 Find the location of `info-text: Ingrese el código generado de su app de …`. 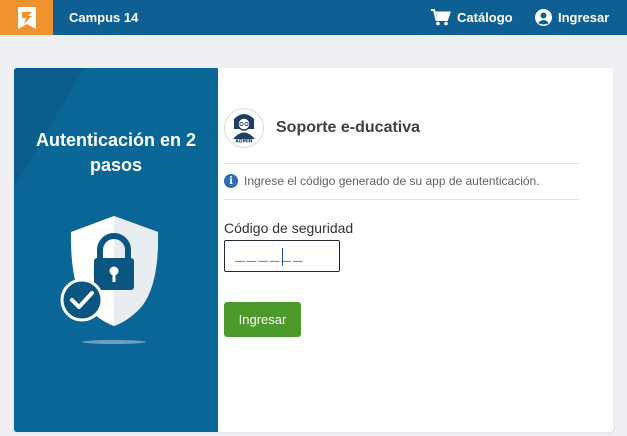

info-text: Ingrese el código generado de su app de … is located at coordinates (392, 181).